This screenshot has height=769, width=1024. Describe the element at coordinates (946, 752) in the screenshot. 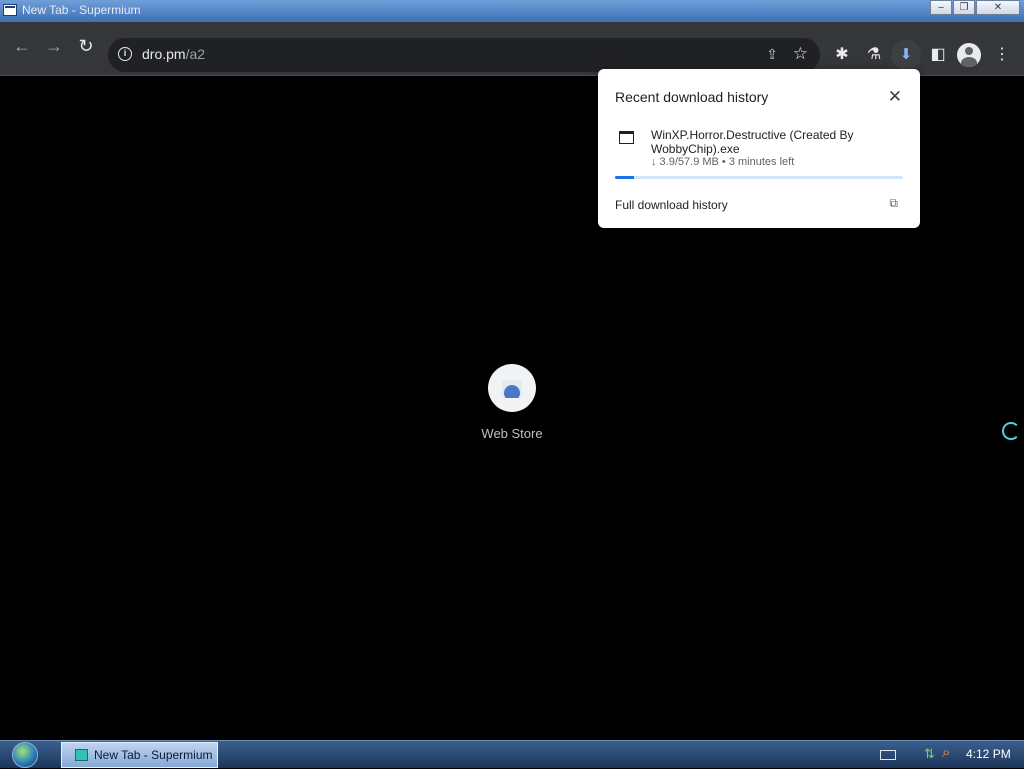

I see `search-icon: ⌕` at that location.